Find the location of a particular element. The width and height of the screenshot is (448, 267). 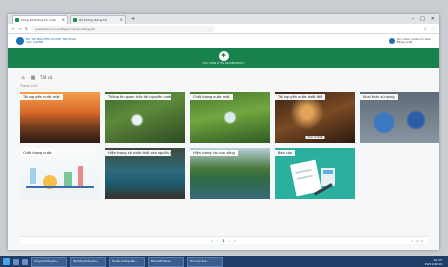

tab-title: Công bố thông tin nước is located at coordinates (39, 20).